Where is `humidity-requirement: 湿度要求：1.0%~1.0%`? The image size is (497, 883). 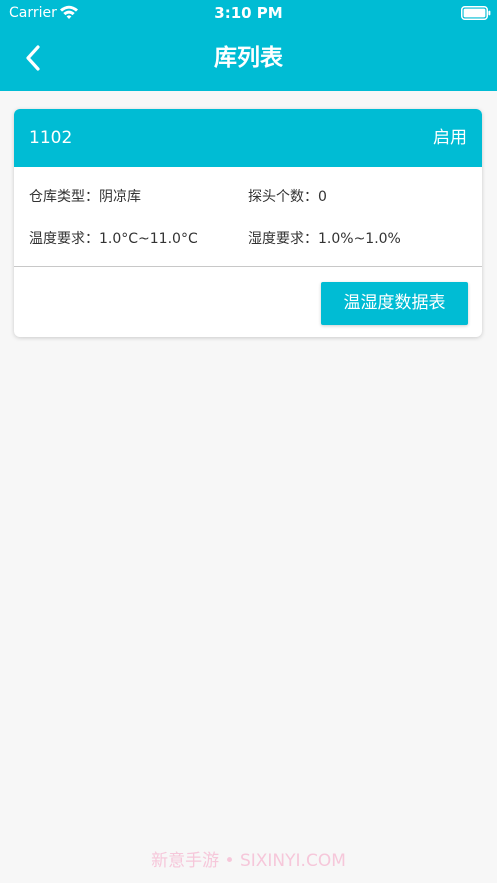 humidity-requirement: 湿度要求：1.0%~1.0% is located at coordinates (324, 239).